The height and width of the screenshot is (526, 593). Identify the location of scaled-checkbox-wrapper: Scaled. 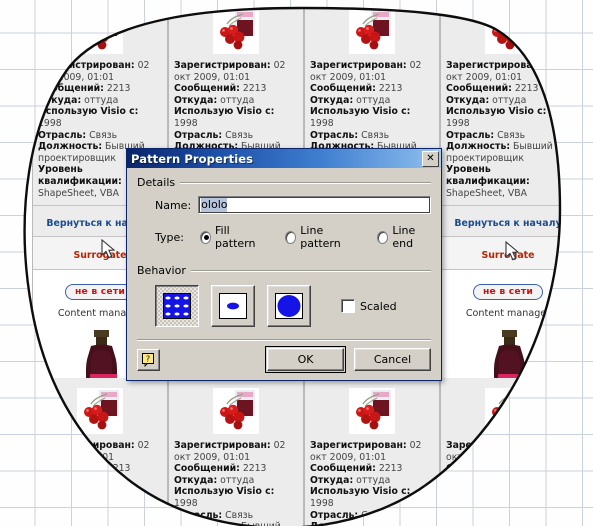
(369, 306).